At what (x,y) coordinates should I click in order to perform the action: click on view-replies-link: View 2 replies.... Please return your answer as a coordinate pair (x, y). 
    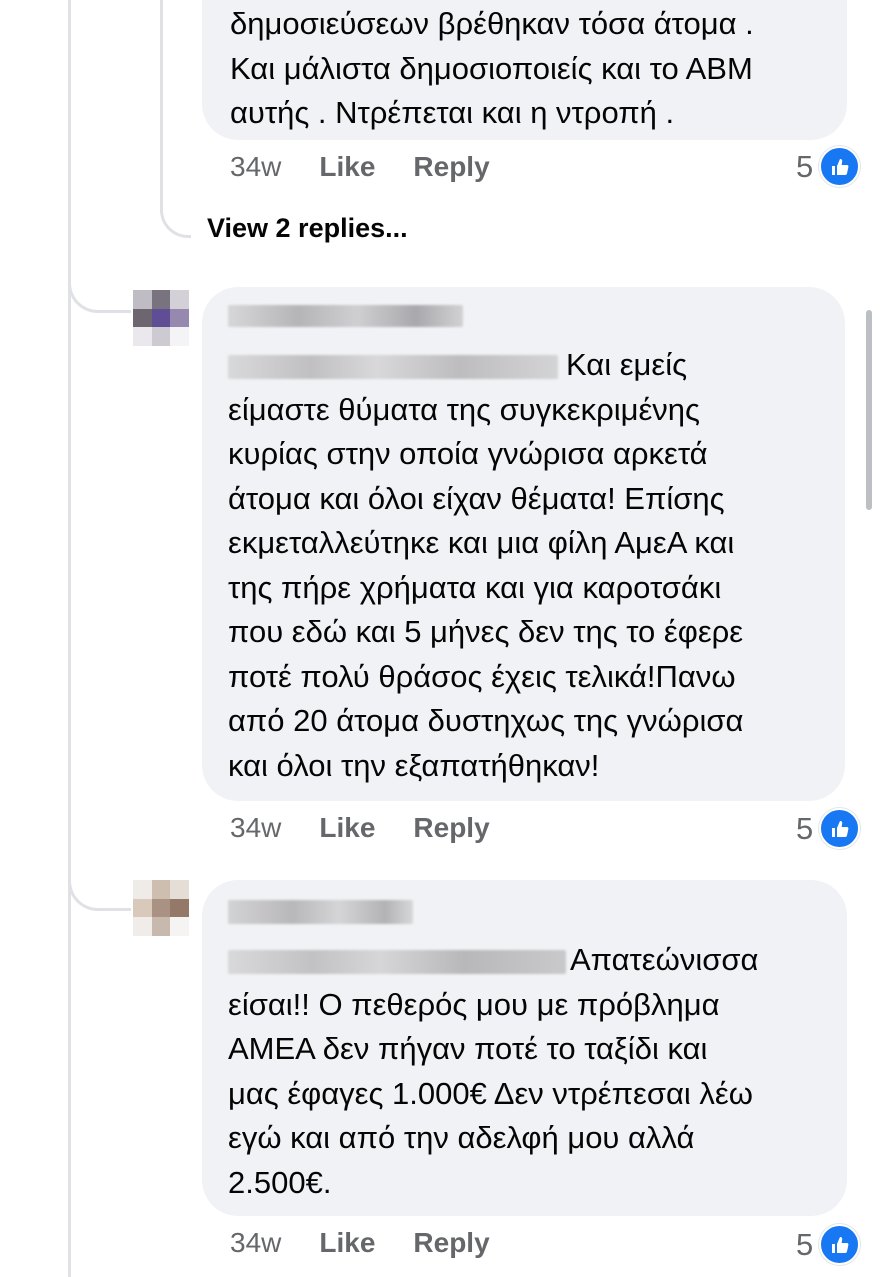
    Looking at the image, I should click on (307, 228).